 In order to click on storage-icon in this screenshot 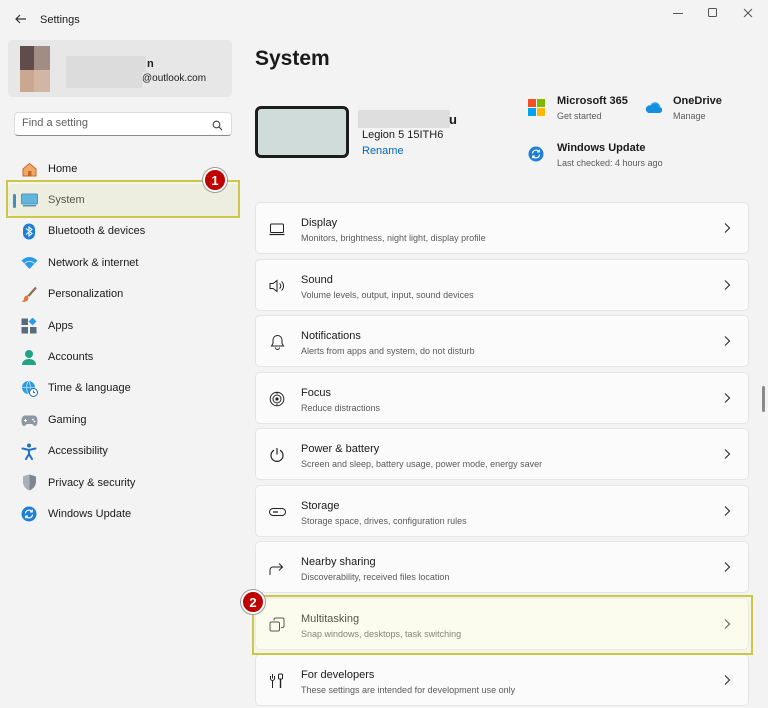, I will do `click(277, 512)`.